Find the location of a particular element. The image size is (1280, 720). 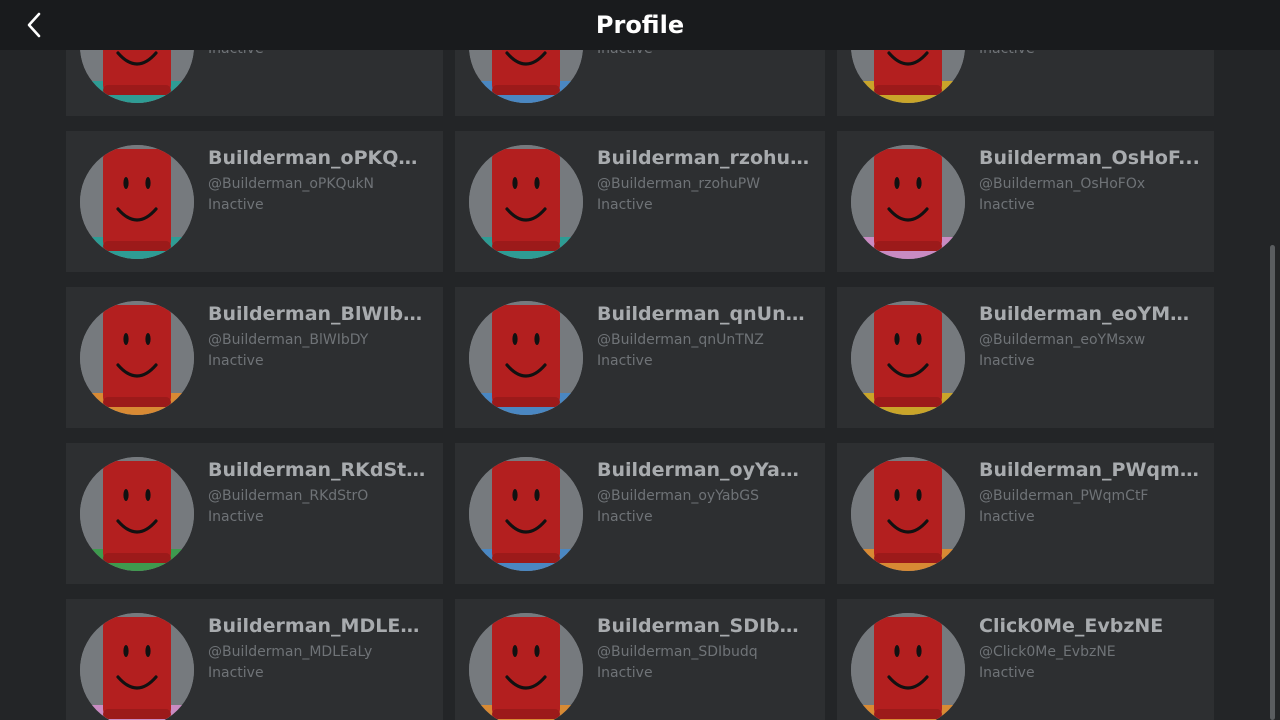

friend-name: Builderman_SDIbudq is located at coordinates (704, 626).